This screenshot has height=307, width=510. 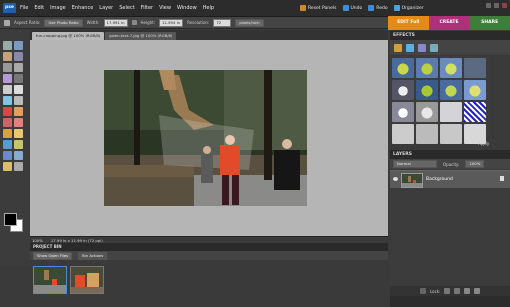 What do you see at coordinates (7, 155) in the screenshot?
I see `shape-tool-icon` at bounding box center [7, 155].